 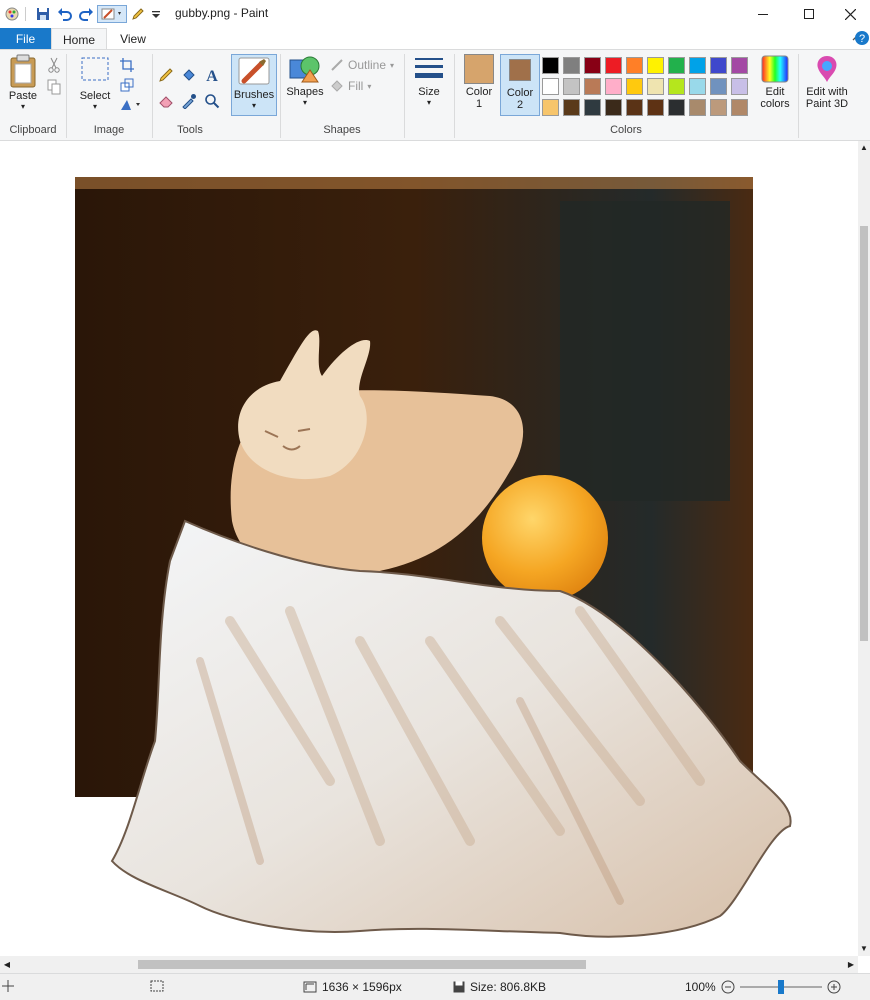 What do you see at coordinates (362, 987) in the screenshot?
I see `dimensions-text: 1636 × 1596px` at bounding box center [362, 987].